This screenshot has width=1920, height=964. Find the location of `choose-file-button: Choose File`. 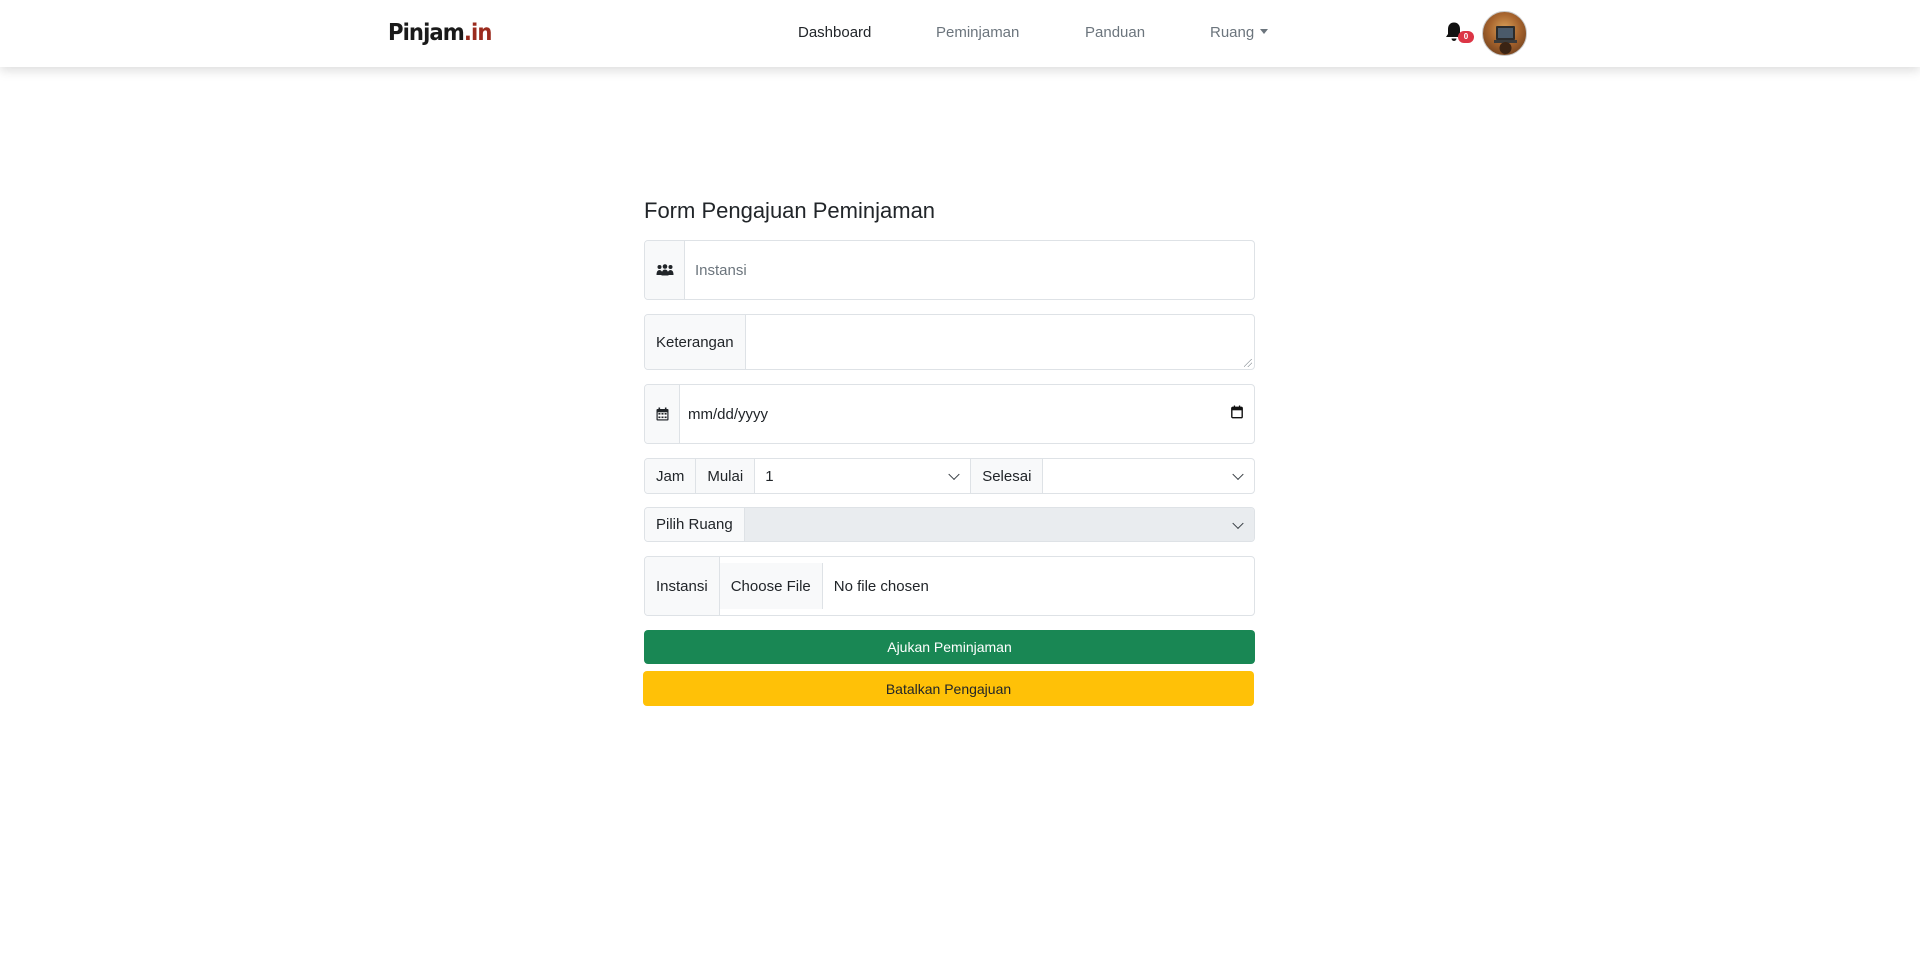

choose-file-button: Choose File is located at coordinates (771, 586).